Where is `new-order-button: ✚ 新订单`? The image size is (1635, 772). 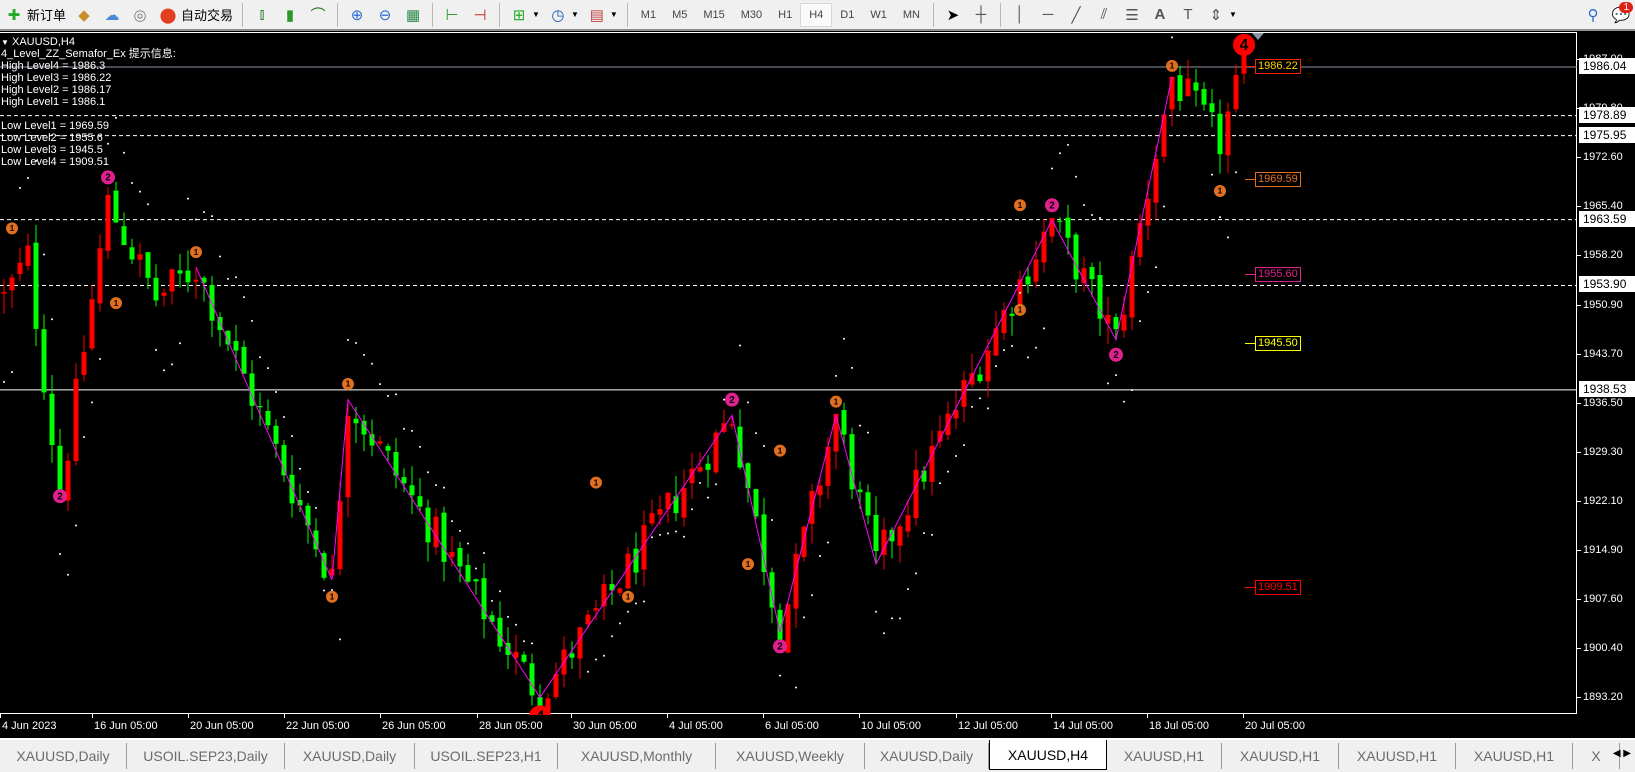 new-order-button: ✚ 新订单 is located at coordinates (35, 15).